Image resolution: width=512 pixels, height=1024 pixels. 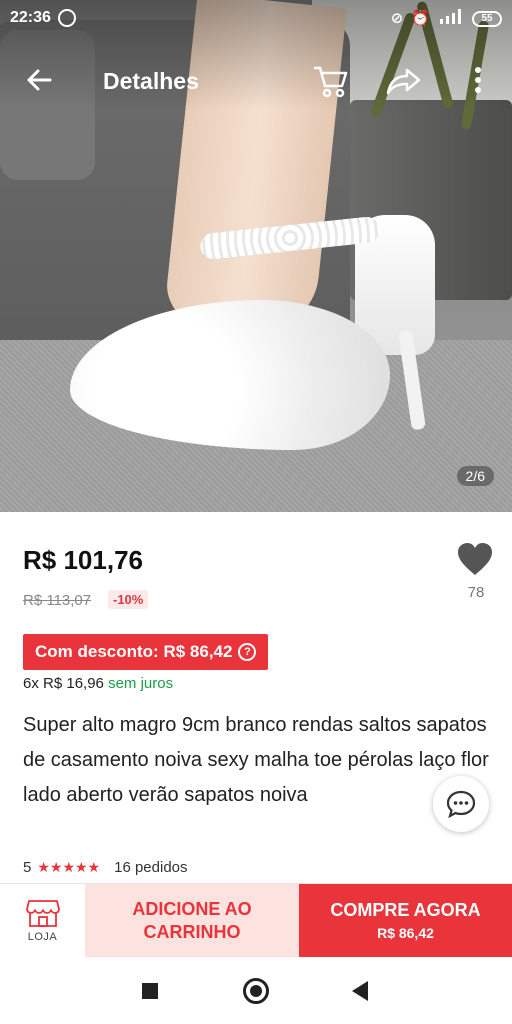 I want to click on original-price: R$ 113,07, so click(x=57, y=600).